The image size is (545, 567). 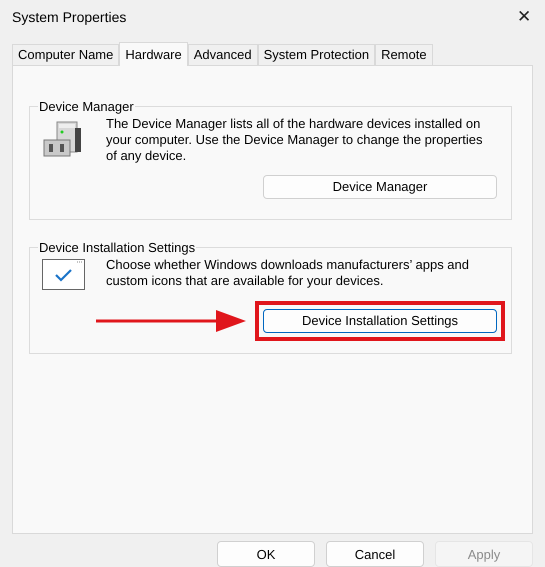 What do you see at coordinates (69, 16) in the screenshot?
I see `window-title: System Properties` at bounding box center [69, 16].